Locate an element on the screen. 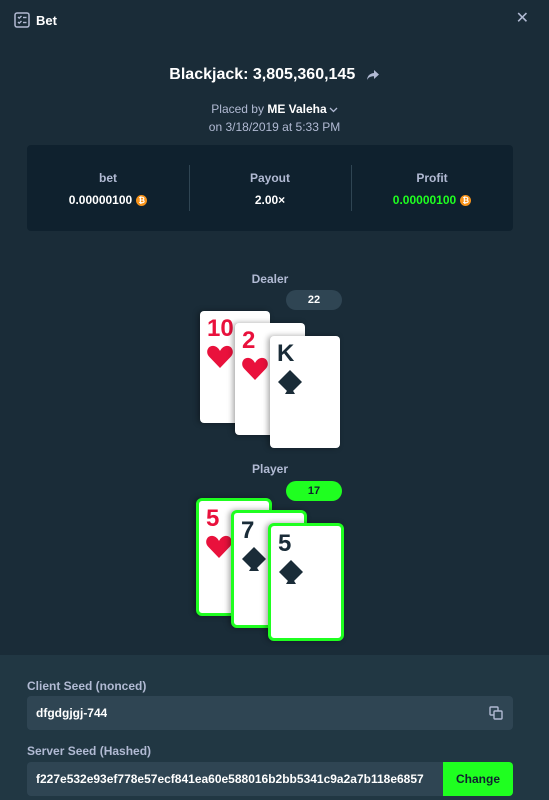  close-icon: ✕ is located at coordinates (522, 19).